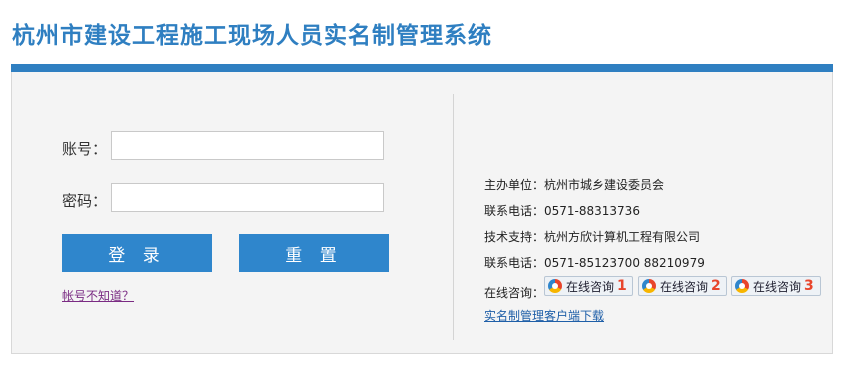  Describe the element at coordinates (422, 68) in the screenshot. I see `header-bar` at that location.